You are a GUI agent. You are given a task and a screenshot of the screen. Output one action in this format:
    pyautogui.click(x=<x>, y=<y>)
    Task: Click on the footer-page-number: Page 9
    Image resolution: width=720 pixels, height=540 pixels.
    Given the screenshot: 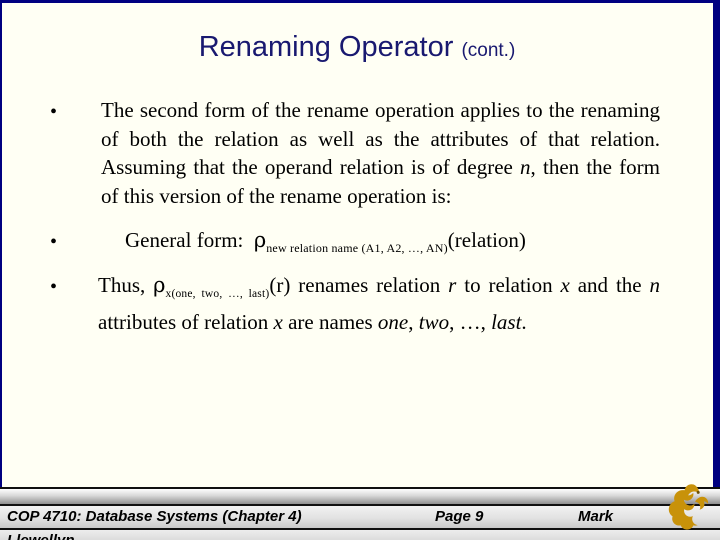 What is the action you would take?
    pyautogui.click(x=459, y=516)
    